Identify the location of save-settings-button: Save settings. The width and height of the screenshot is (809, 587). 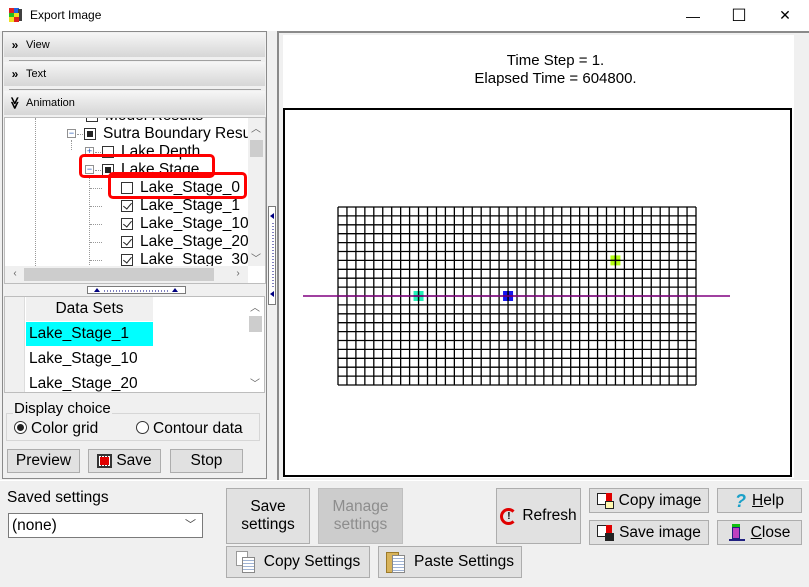
(268, 516).